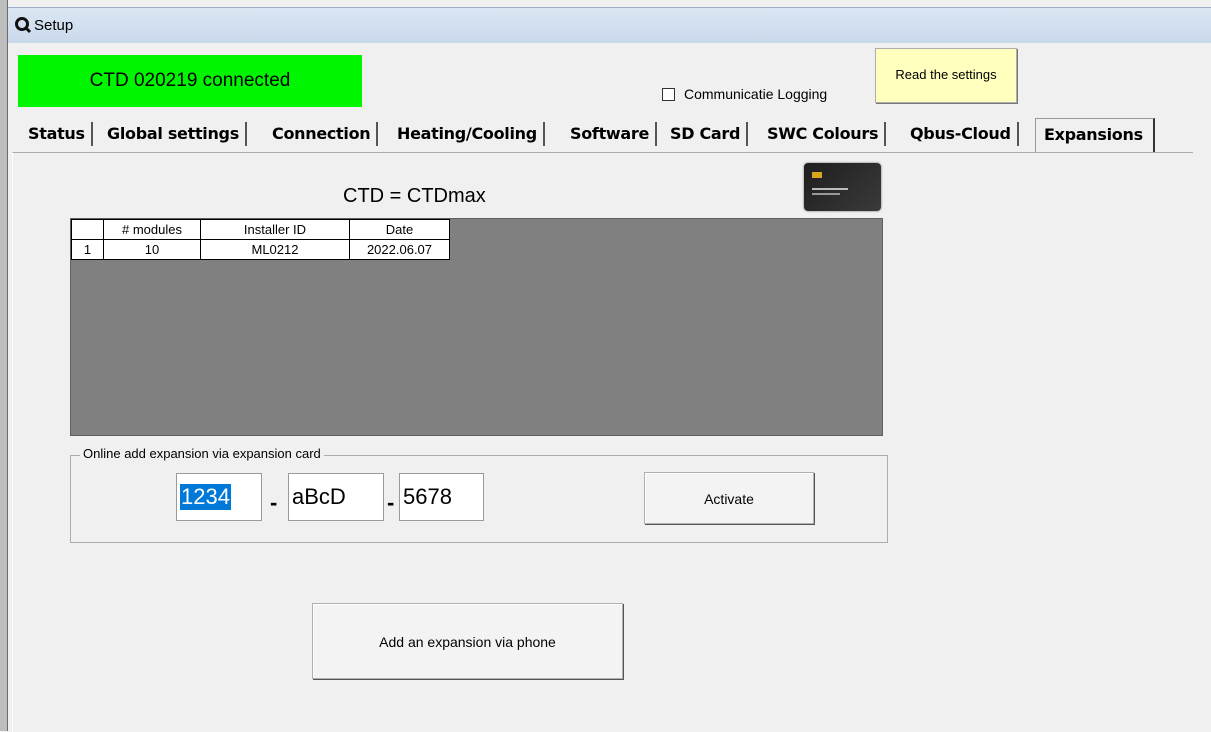  I want to click on tab-sd-card: SD Card, so click(709, 134).